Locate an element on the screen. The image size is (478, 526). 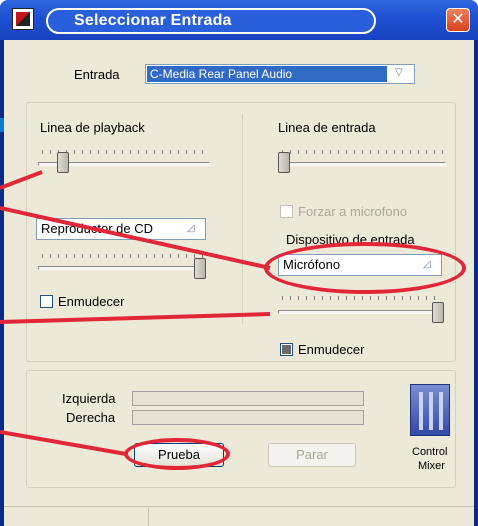
playback-label: Linea de playback is located at coordinates (92, 127).